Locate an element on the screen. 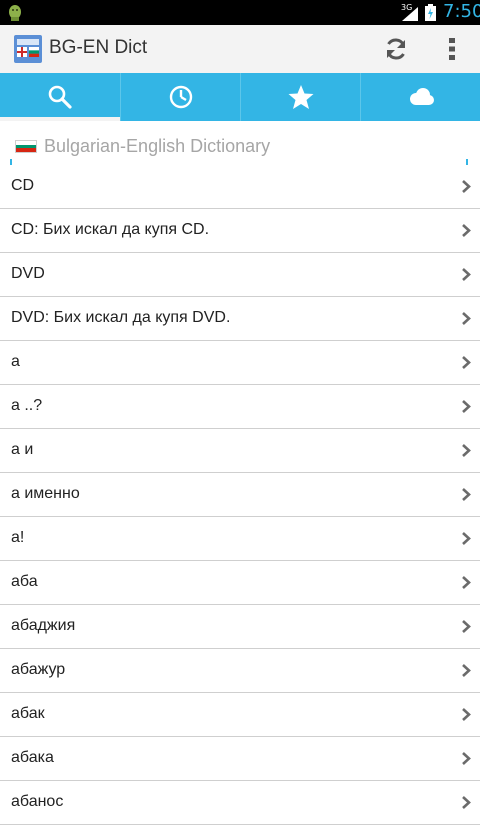  bulgarian-flag-icon is located at coordinates (26, 146).